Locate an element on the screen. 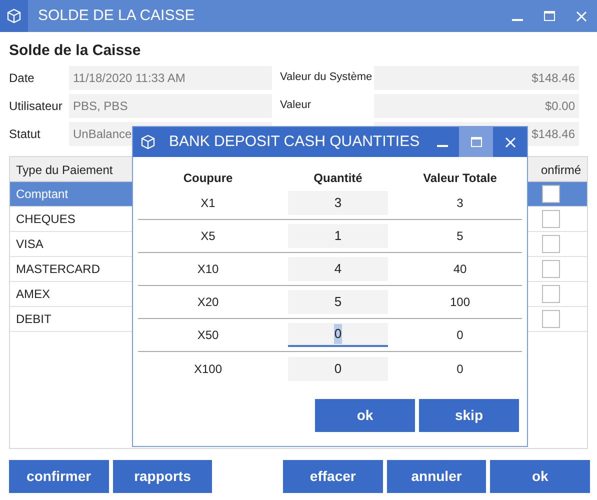 Image resolution: width=597 pixels, height=500 pixels. denomination-label: X1 is located at coordinates (208, 203).